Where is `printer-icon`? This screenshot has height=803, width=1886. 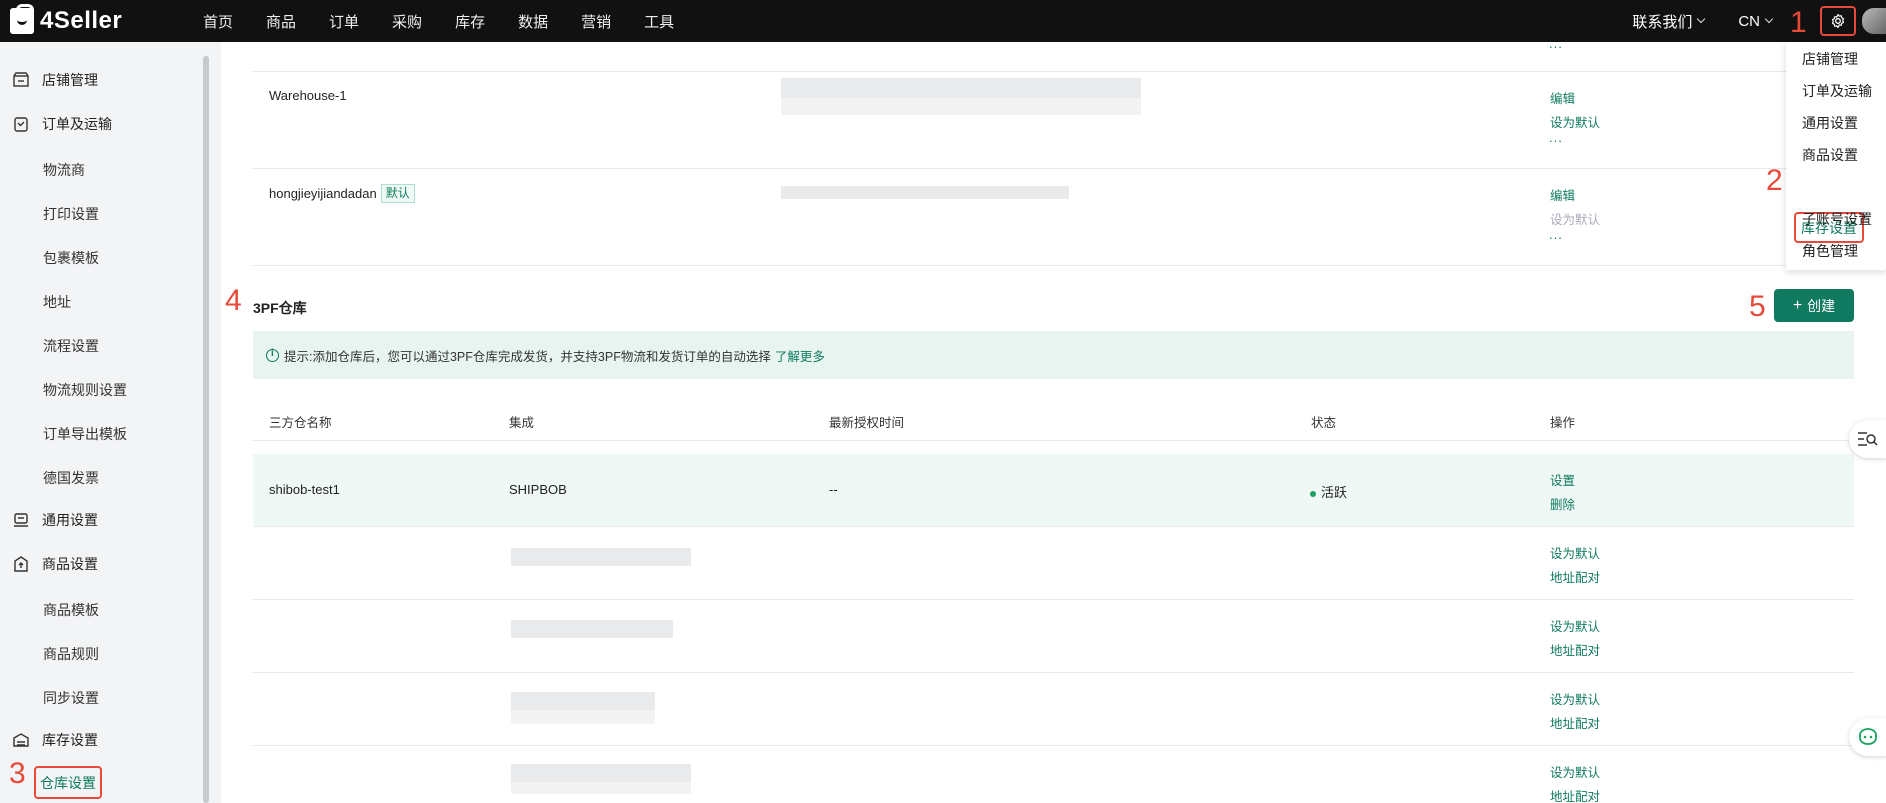 printer-icon is located at coordinates (21, 520).